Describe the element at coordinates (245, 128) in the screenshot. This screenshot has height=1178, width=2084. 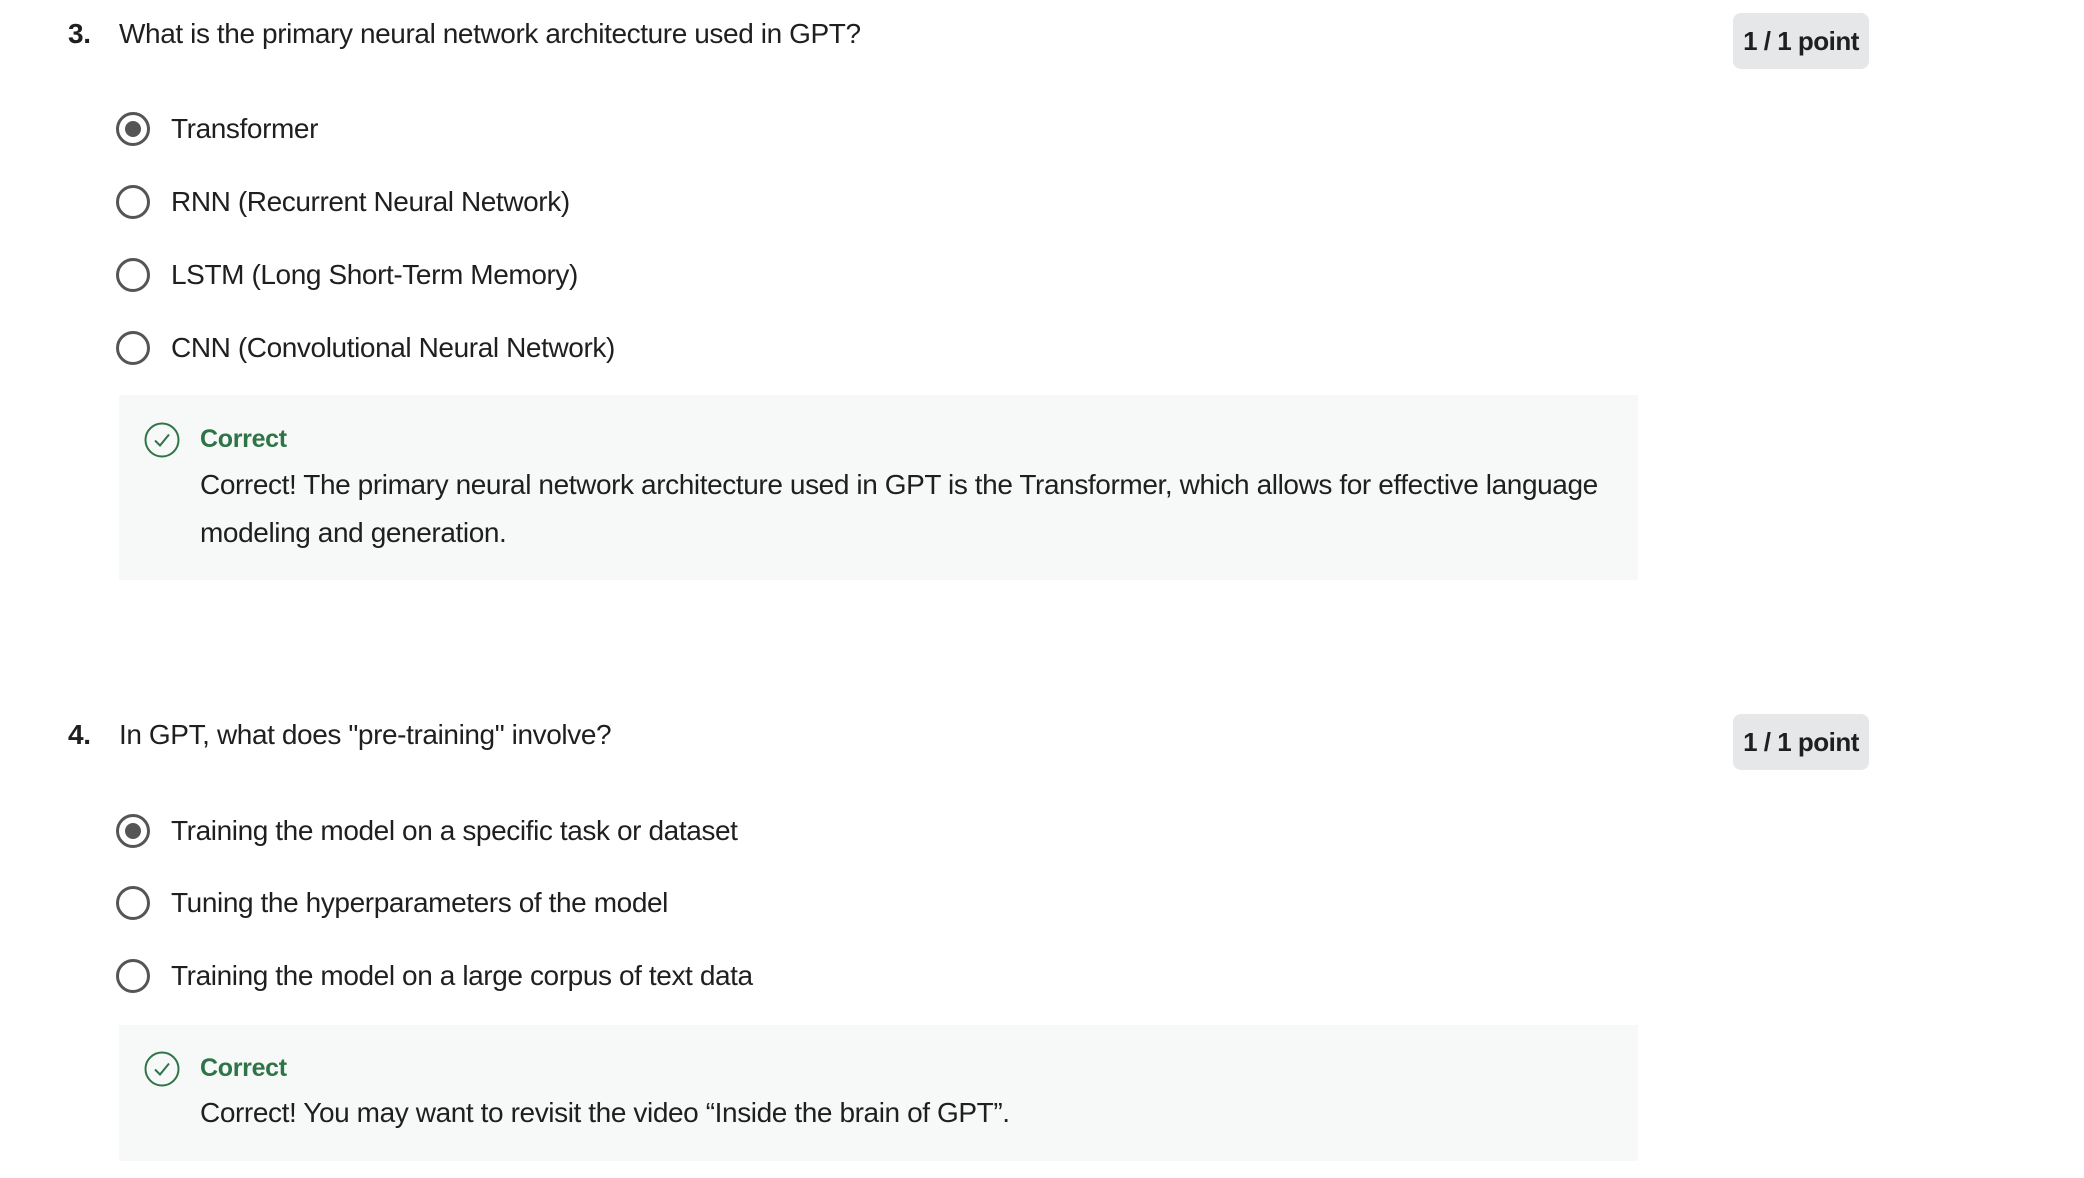
I see `option-label: Transformer` at that location.